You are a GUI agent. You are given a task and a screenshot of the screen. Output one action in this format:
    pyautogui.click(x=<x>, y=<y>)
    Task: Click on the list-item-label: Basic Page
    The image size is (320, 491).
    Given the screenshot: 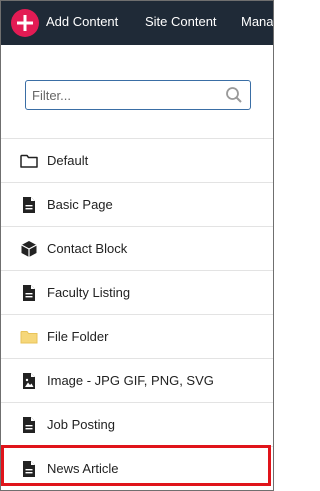 What is the action you would take?
    pyautogui.click(x=80, y=204)
    